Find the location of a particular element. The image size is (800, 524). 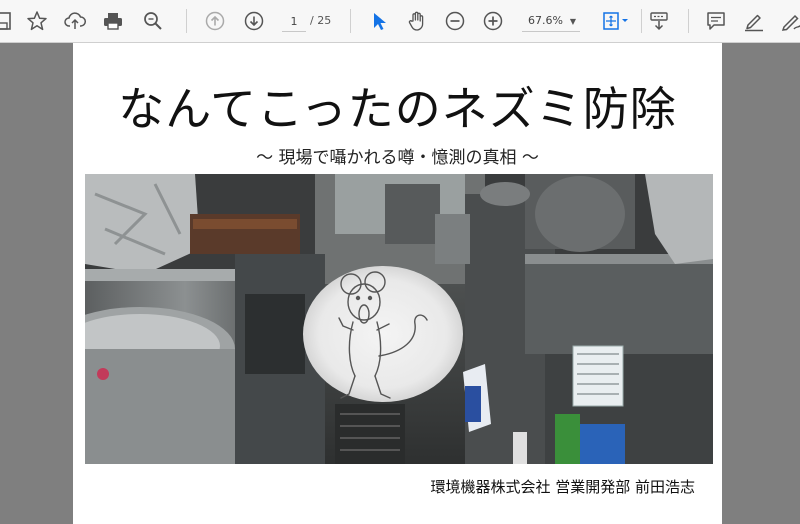

select-cursor-icon is located at coordinates (379, 21).